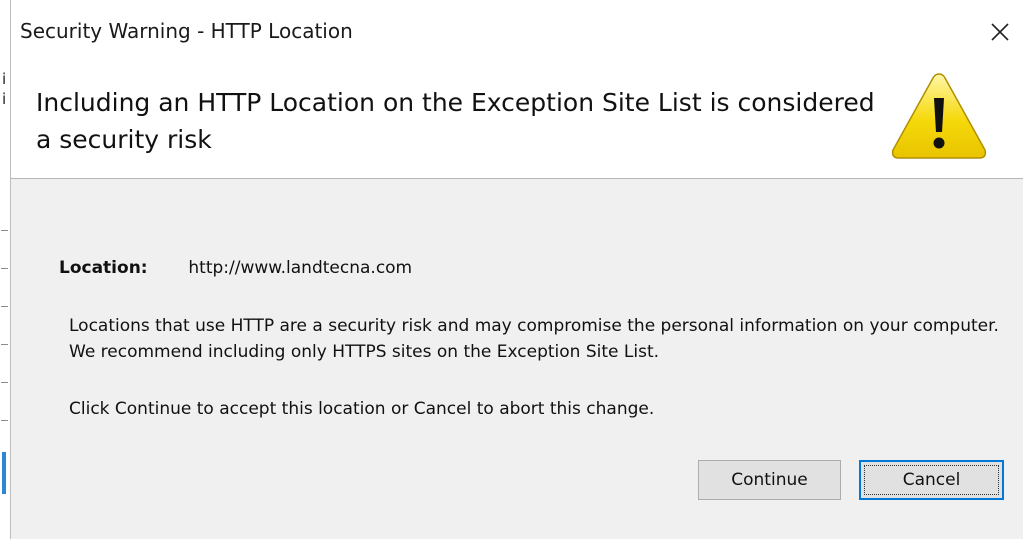 Image resolution: width=1023 pixels, height=539 pixels. I want to click on warning-icon, so click(939, 116).